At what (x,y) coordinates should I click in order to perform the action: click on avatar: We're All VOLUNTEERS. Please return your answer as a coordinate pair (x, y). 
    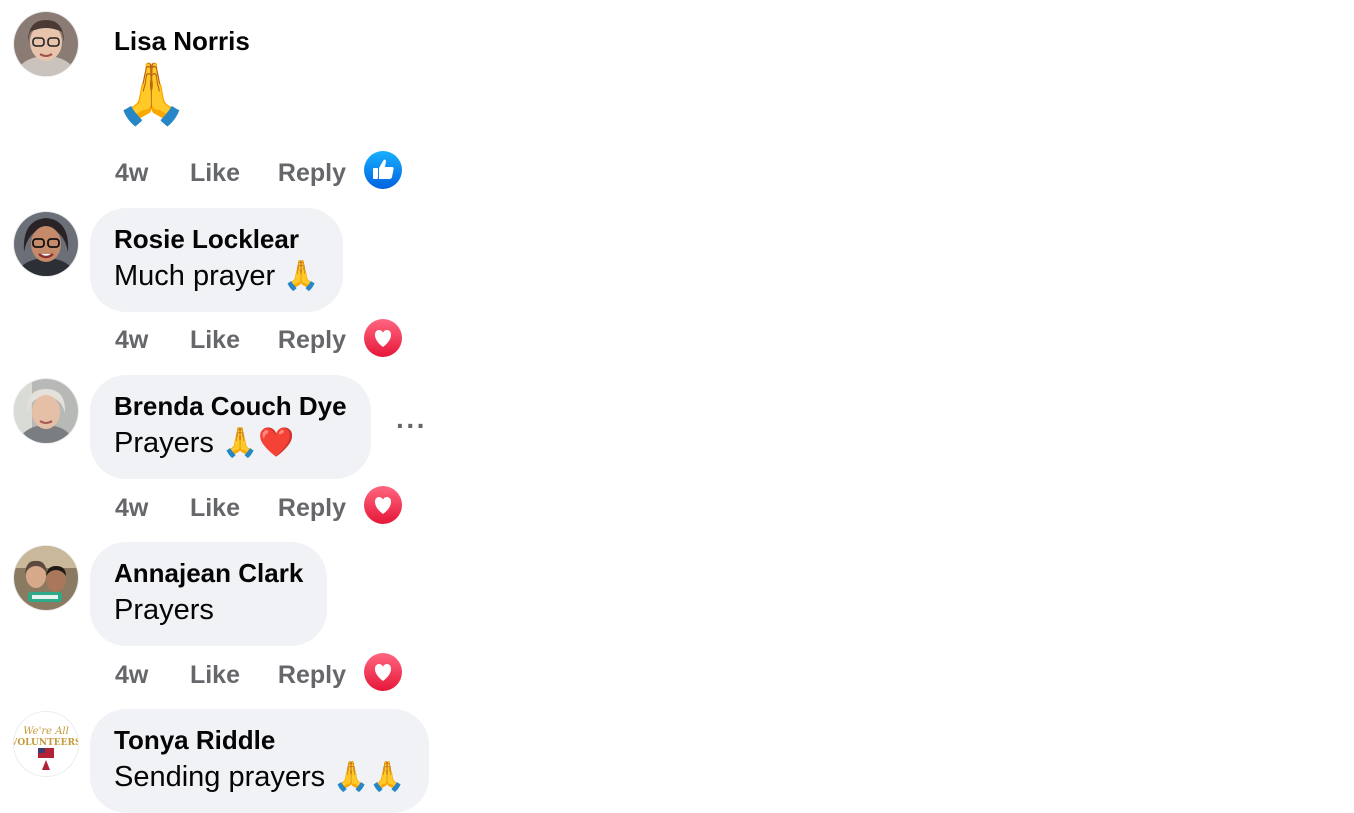
    Looking at the image, I should click on (46, 744).